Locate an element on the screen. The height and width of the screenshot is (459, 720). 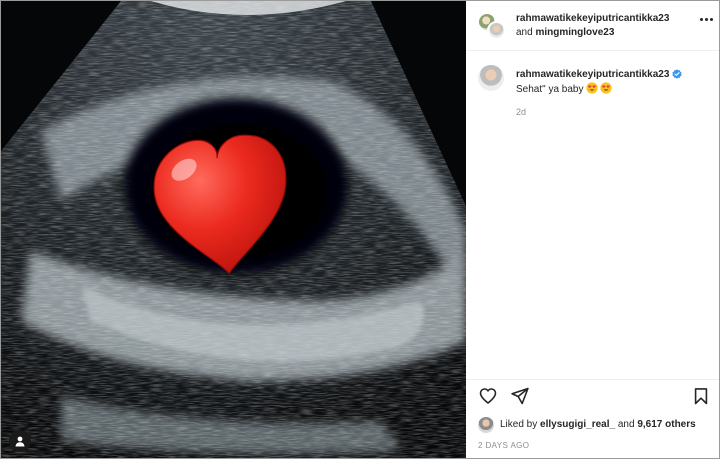
caption-text-content: Sehat" ya baby is located at coordinates (550, 89).